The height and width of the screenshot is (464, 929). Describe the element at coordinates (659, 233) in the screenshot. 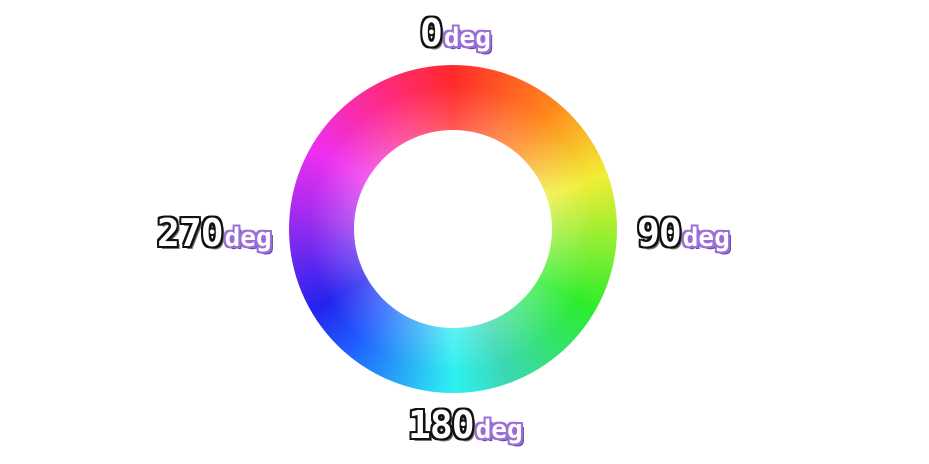

I see `label-90-number: 90` at that location.